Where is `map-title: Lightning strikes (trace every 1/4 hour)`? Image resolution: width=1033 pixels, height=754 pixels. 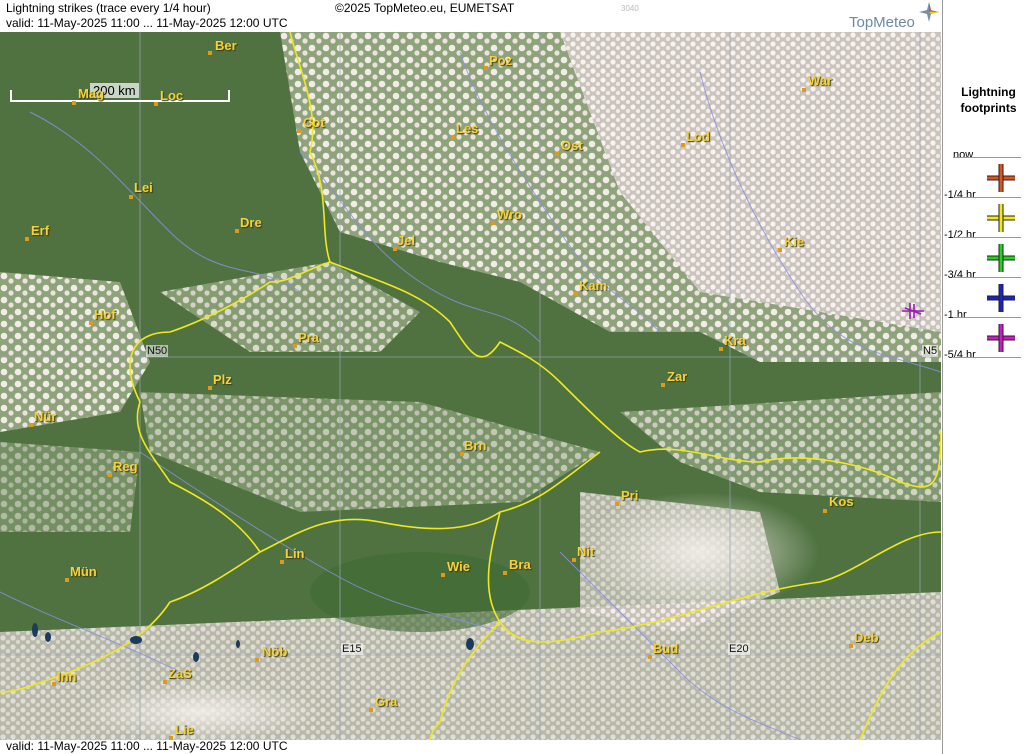
map-title: Lightning strikes (trace every 1/4 hour) is located at coordinates (108, 8).